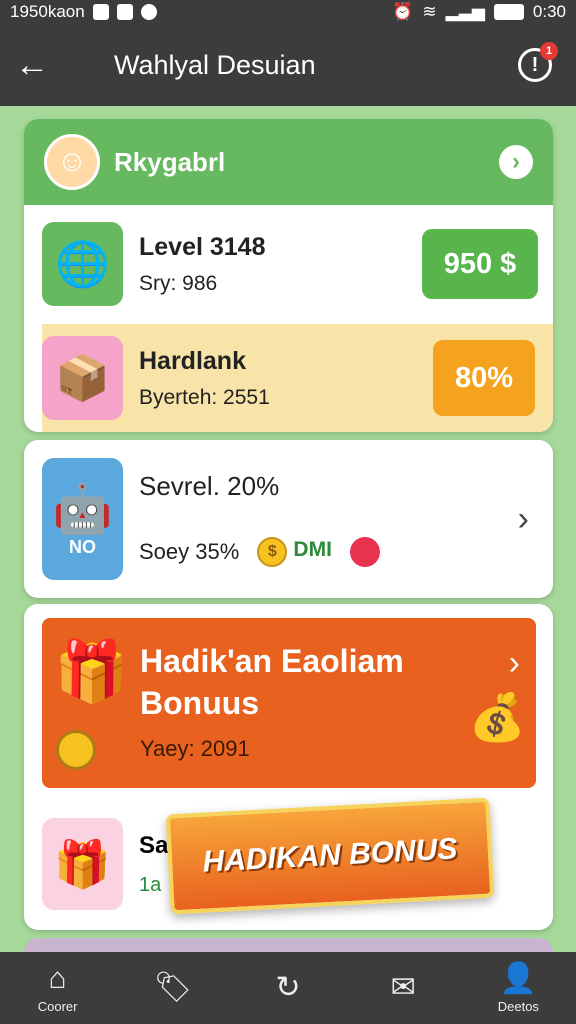 The width and height of the screenshot is (576, 1024). Describe the element at coordinates (535, 64) in the screenshot. I see `clock-icon: !` at that location.